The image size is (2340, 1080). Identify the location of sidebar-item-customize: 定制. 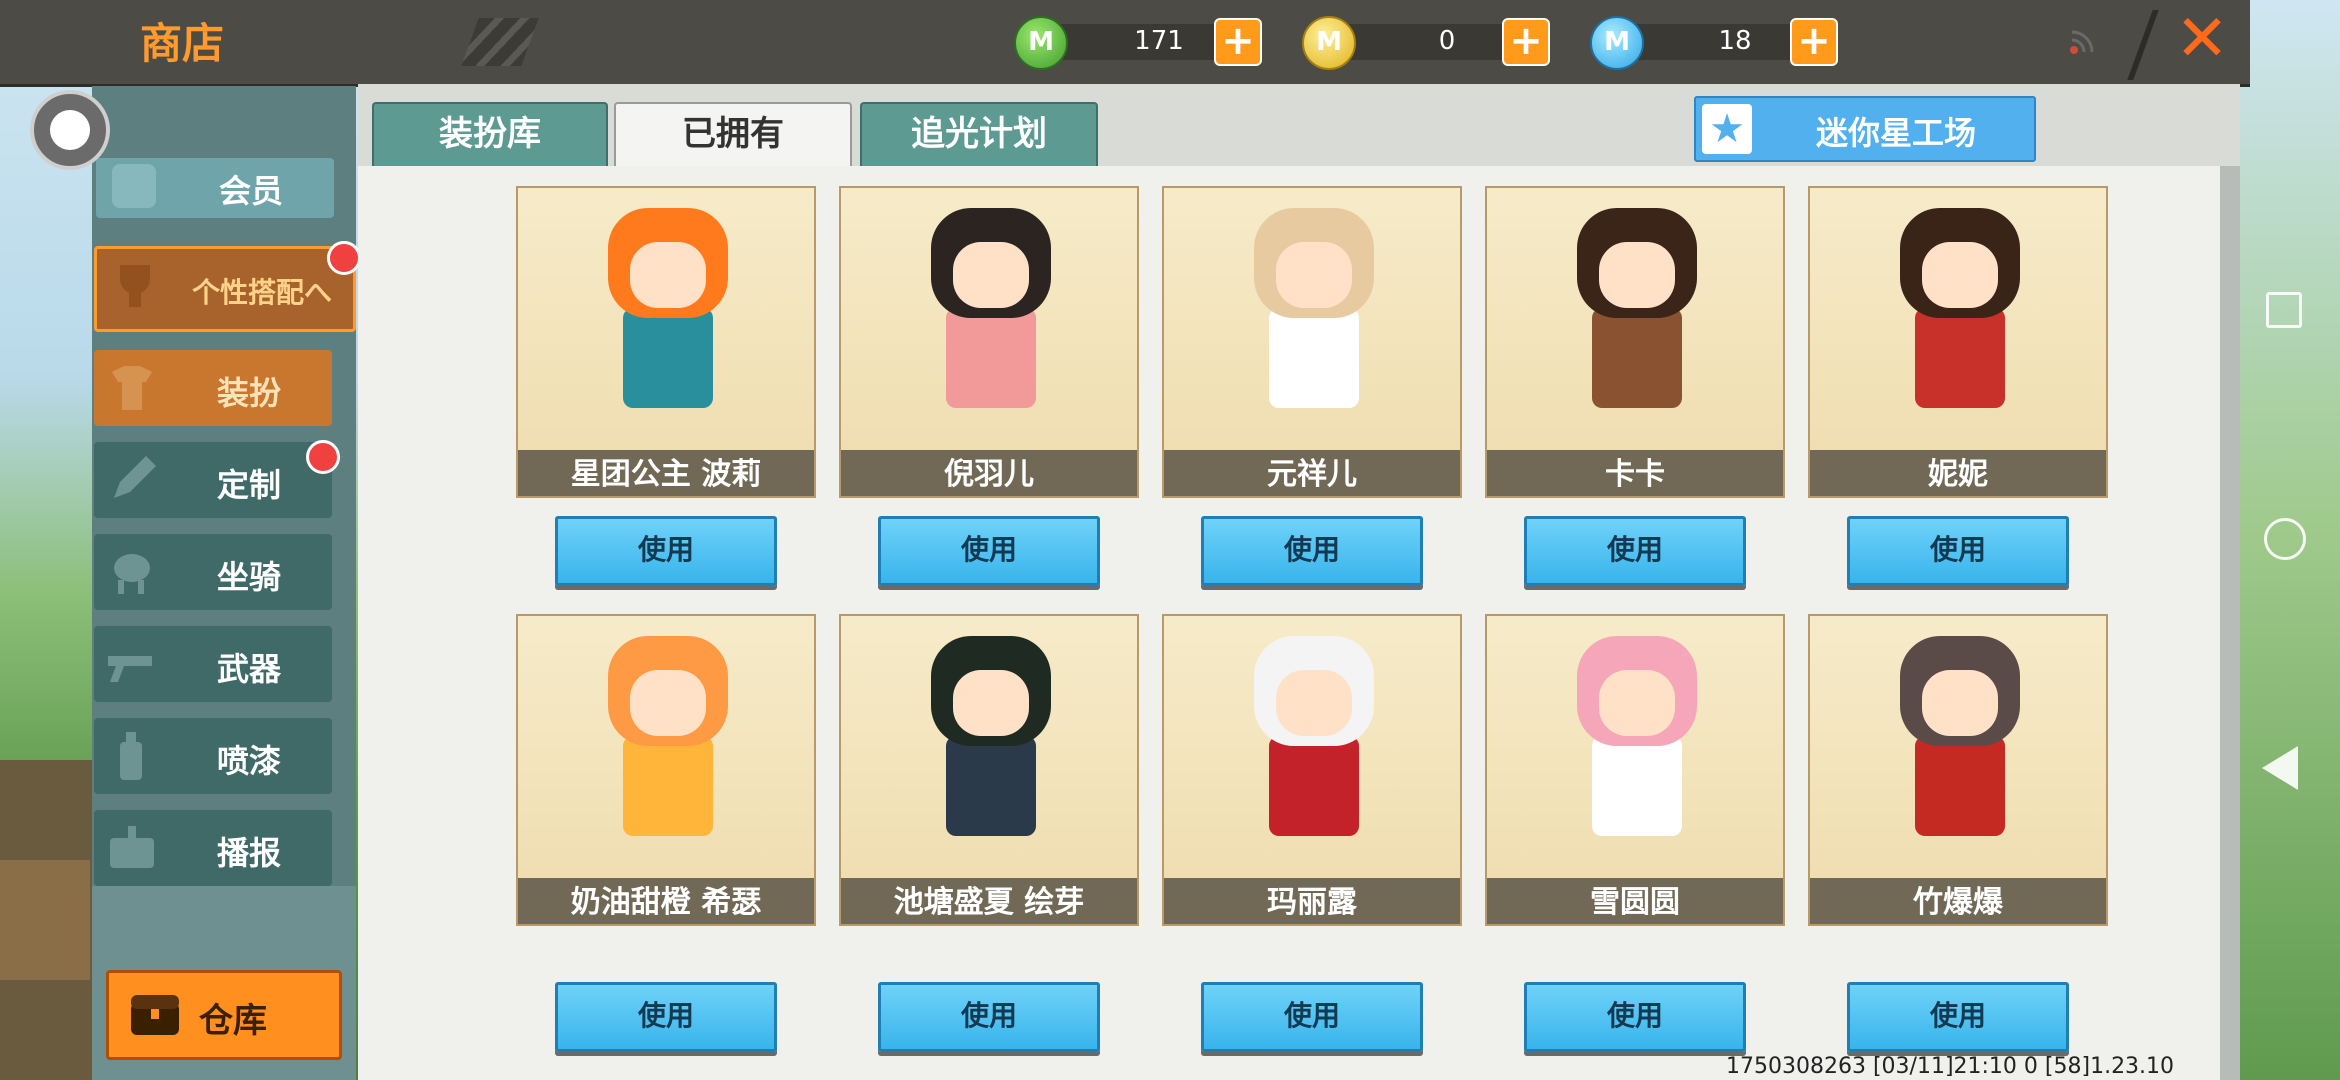
(217, 479).